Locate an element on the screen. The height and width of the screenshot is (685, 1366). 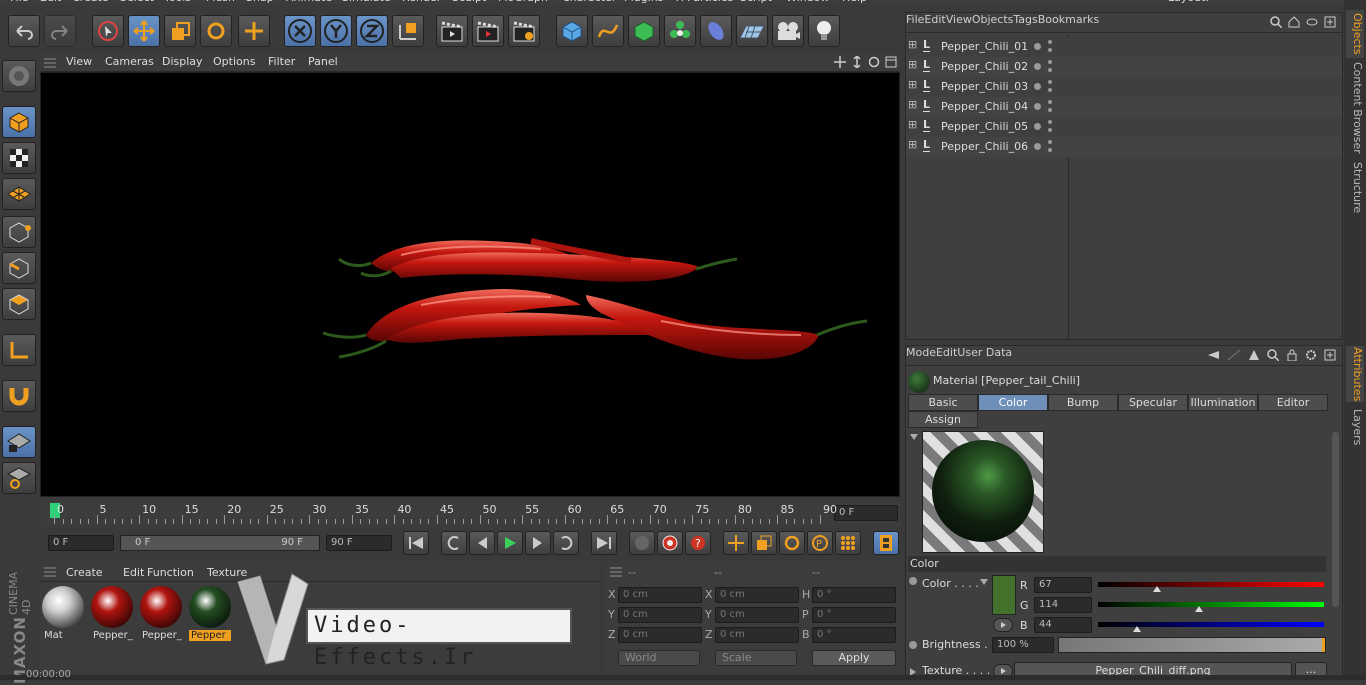
tab-illumination: Illumination is located at coordinates (1223, 402).